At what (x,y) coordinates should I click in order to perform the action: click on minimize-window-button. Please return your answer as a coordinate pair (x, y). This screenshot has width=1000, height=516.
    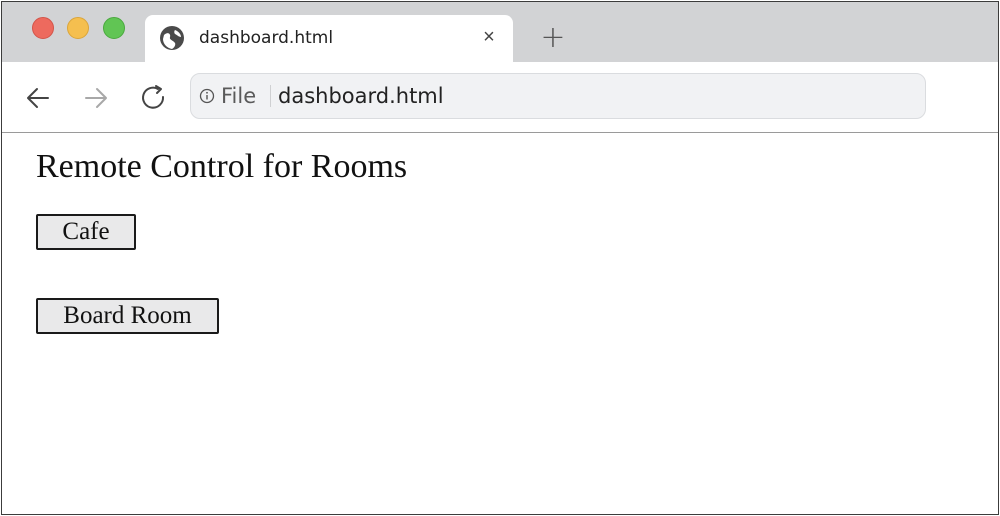
    Looking at the image, I should click on (78, 28).